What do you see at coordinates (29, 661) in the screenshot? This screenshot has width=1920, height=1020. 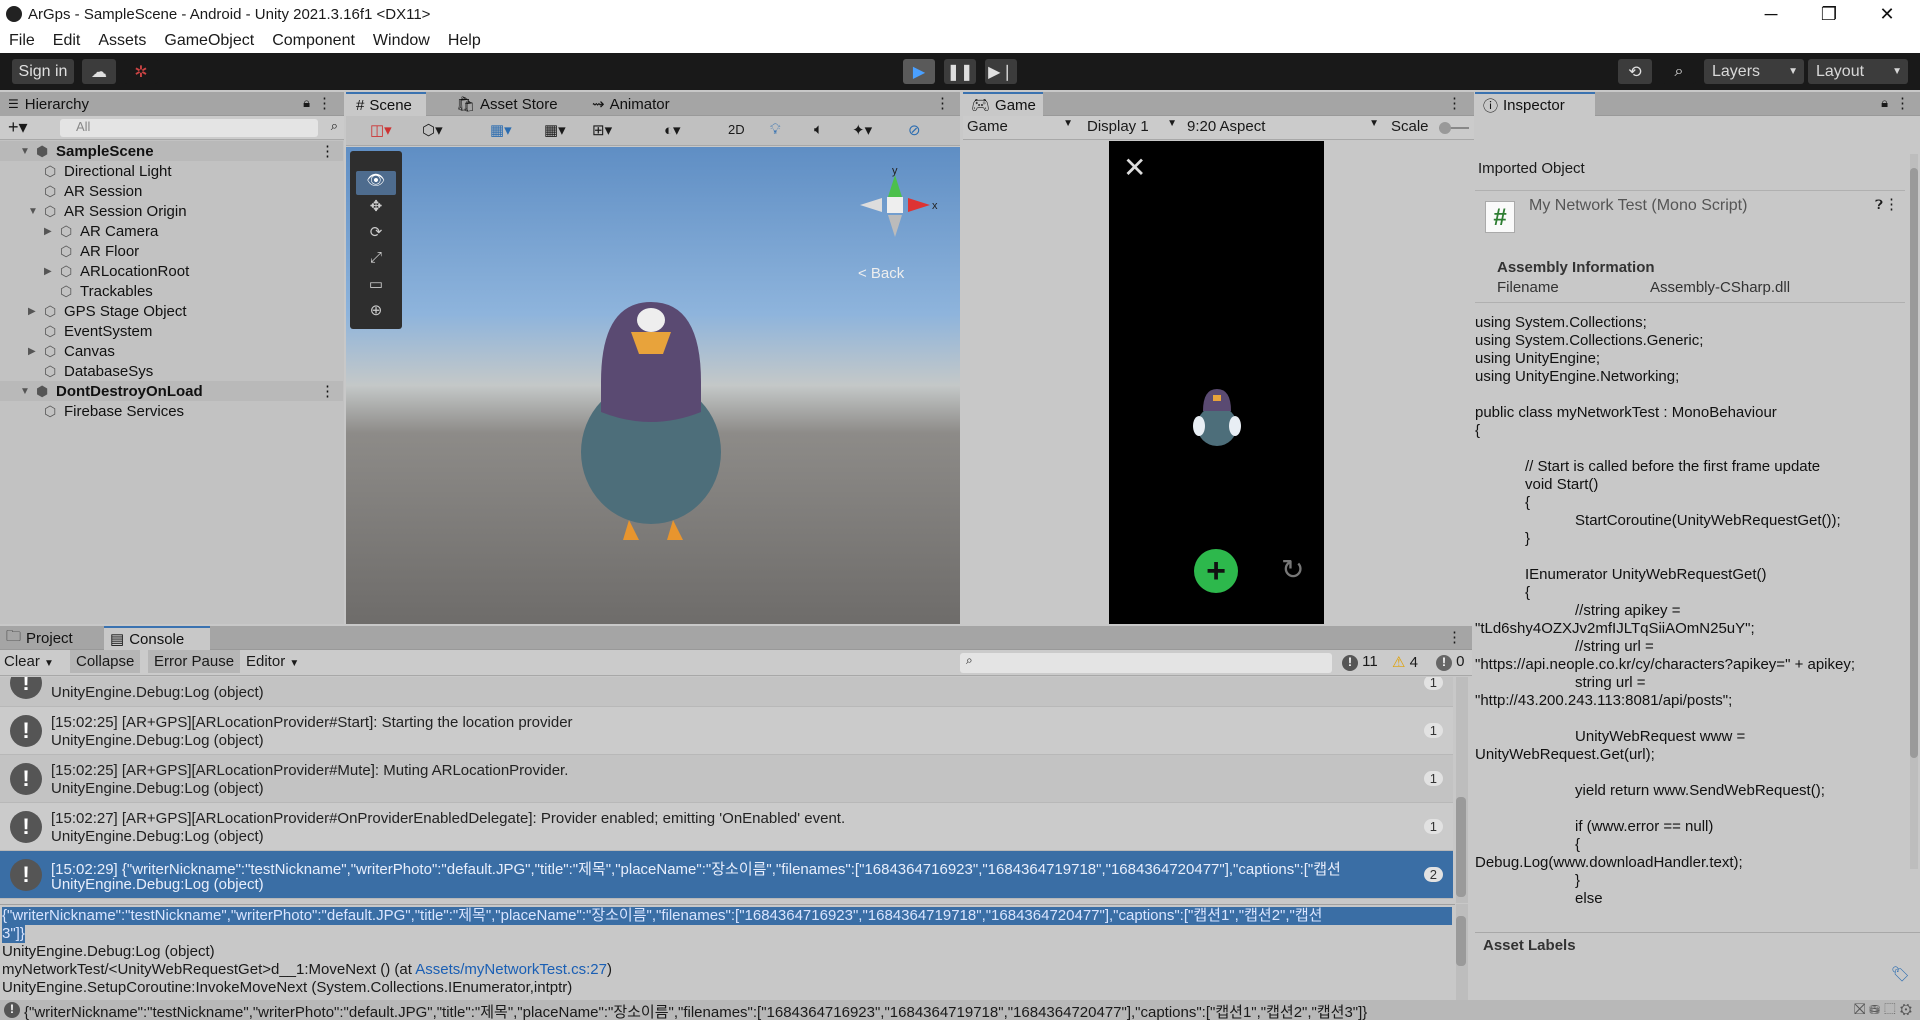 I see `clear-button: Clear ▼` at bounding box center [29, 661].